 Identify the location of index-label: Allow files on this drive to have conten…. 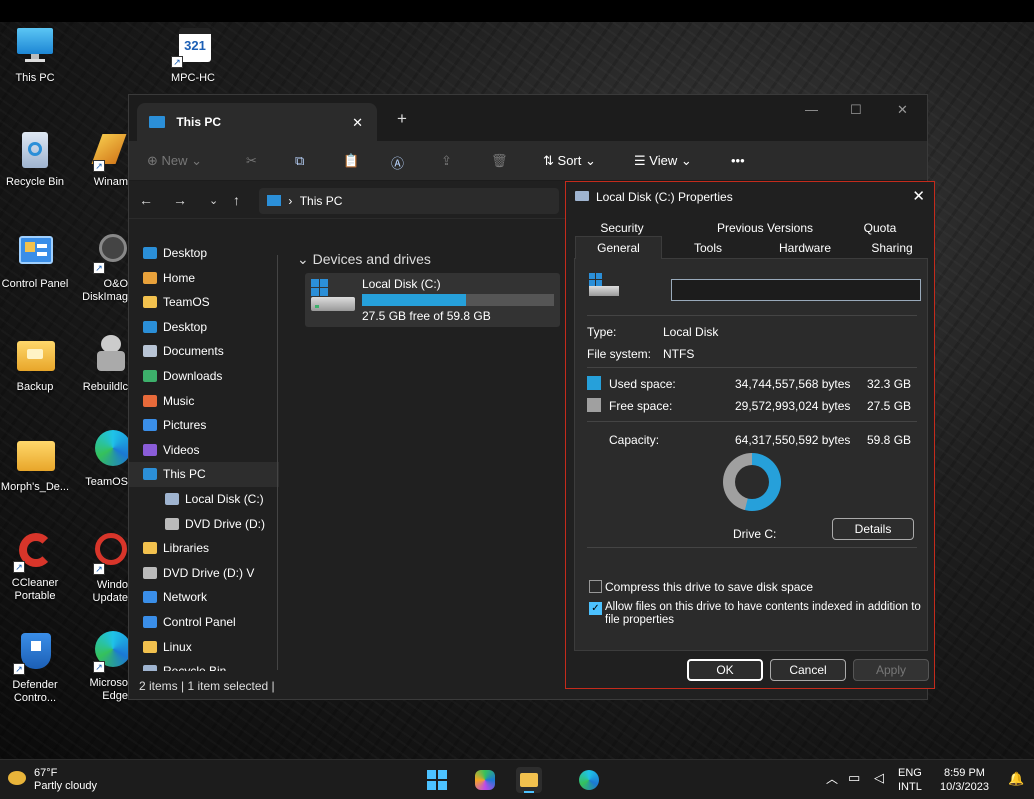
(763, 607).